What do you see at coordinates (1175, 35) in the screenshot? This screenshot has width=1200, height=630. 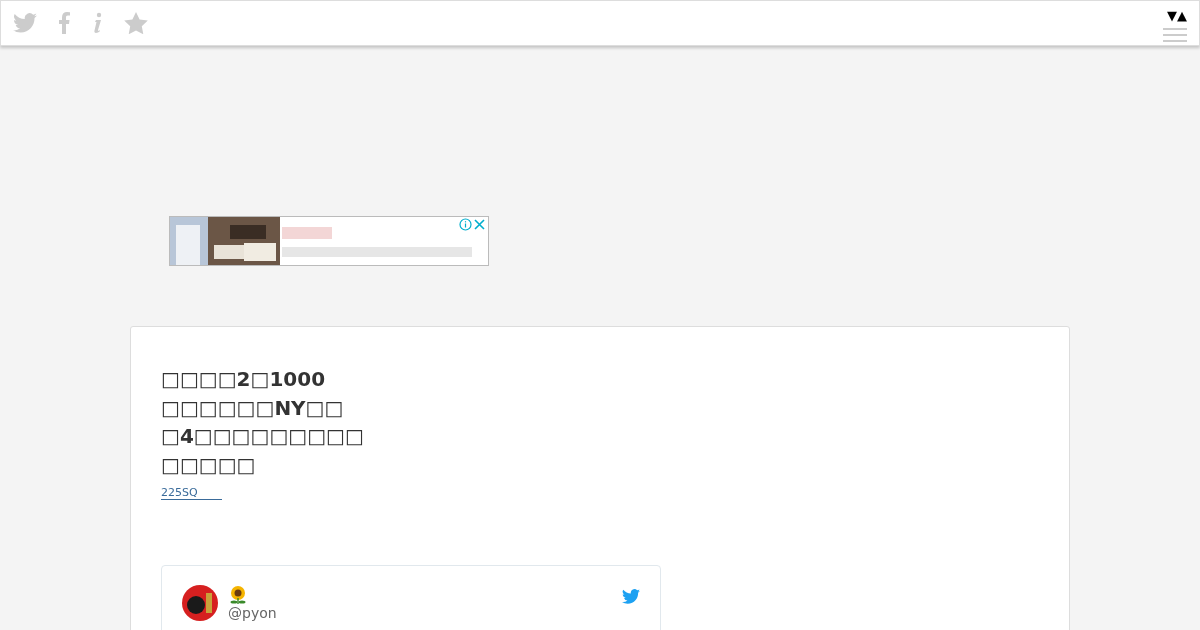 I see `menu-icon` at bounding box center [1175, 35].